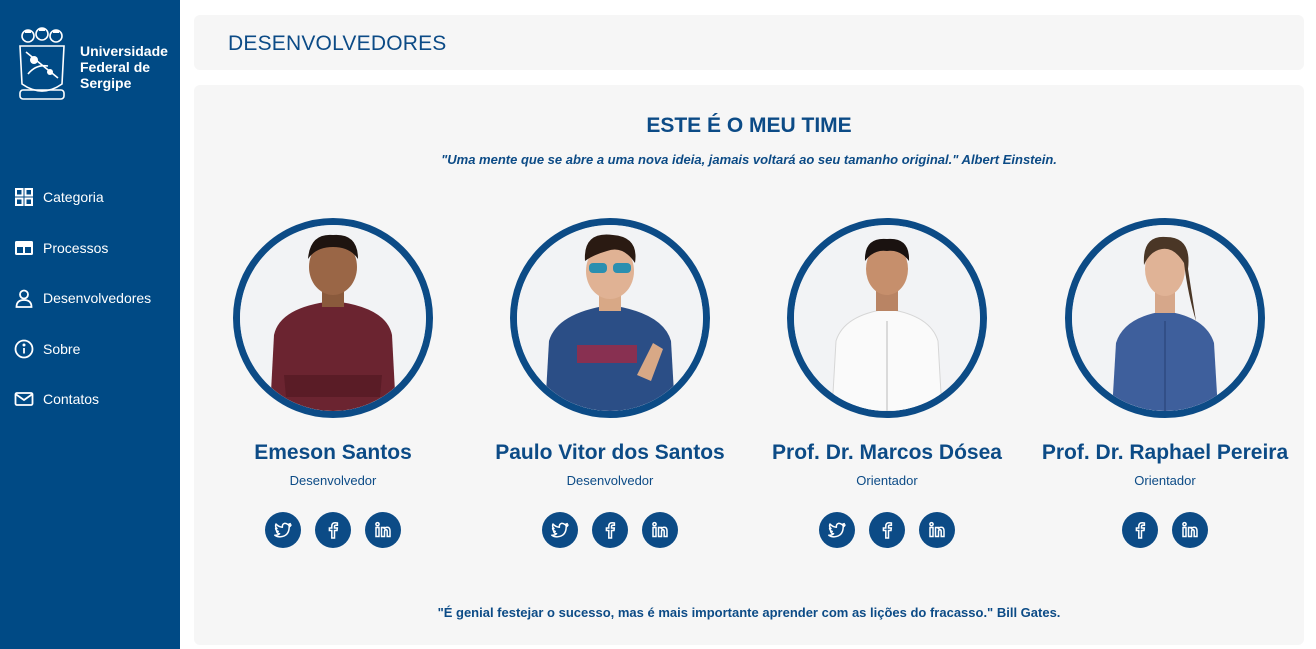 This screenshot has height=649, width=1316. I want to click on sidebar-item-processos: Processos, so click(90, 248).